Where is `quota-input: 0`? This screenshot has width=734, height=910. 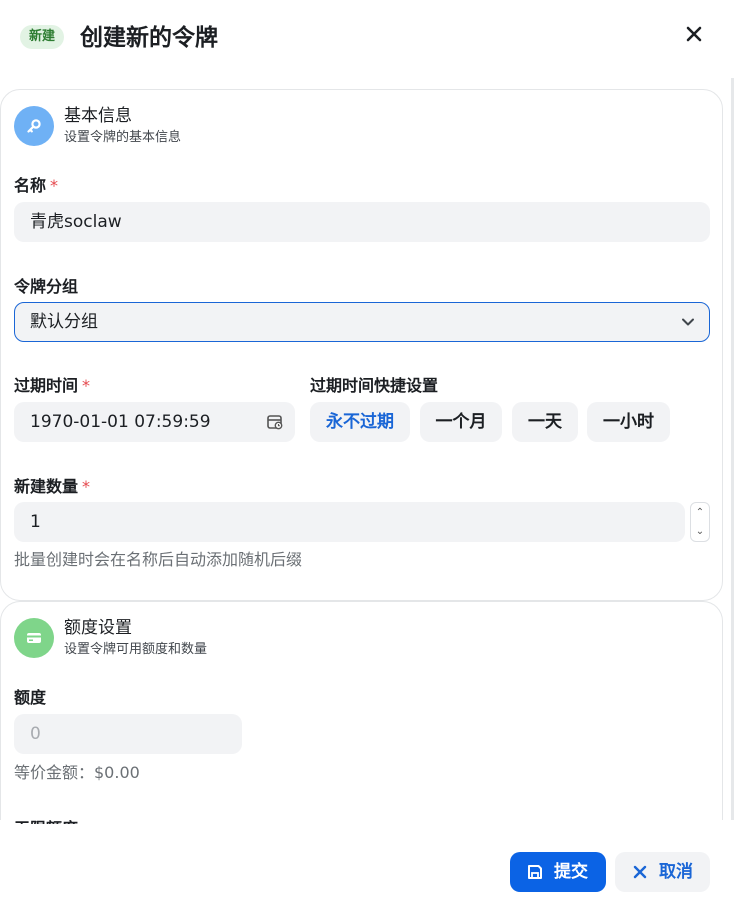 quota-input: 0 is located at coordinates (128, 734).